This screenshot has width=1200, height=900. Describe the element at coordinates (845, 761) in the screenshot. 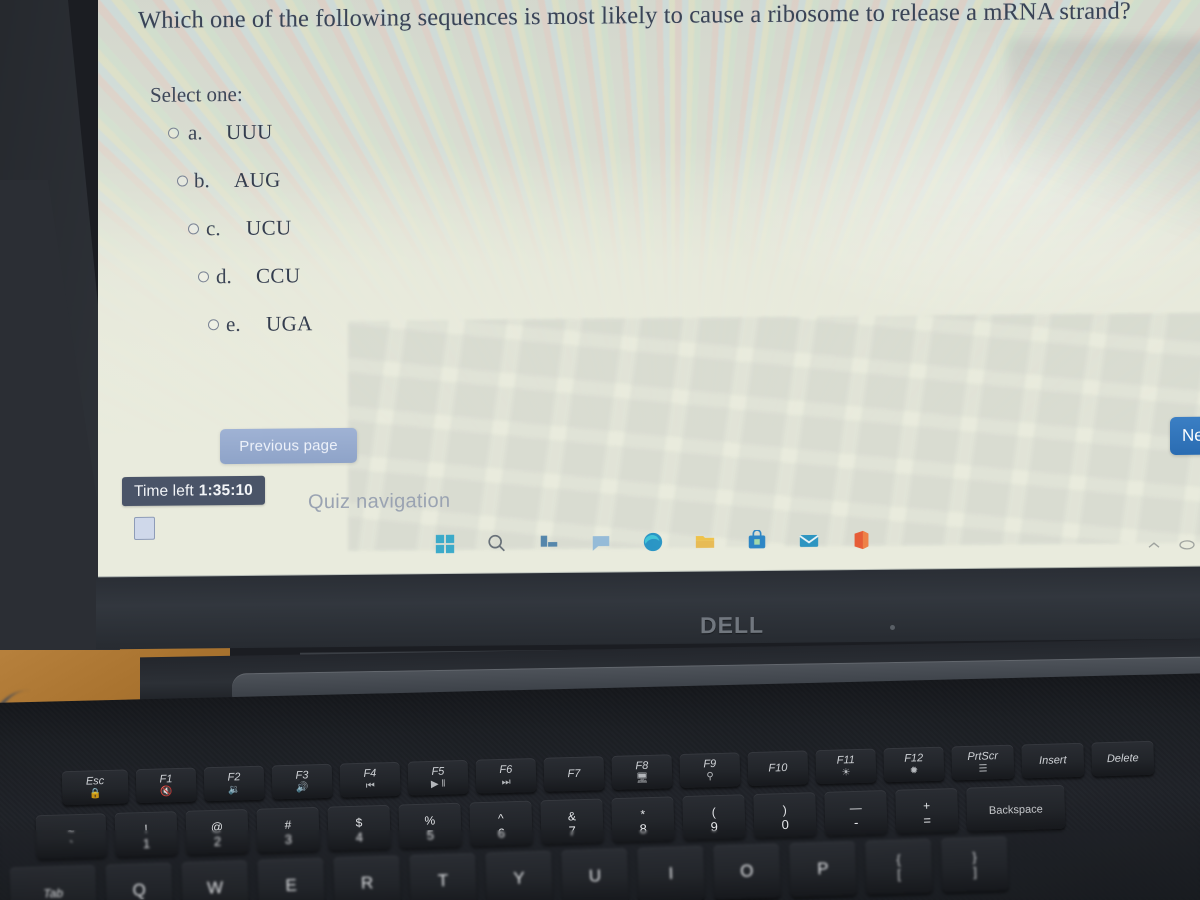

I see `key-label: F11` at that location.